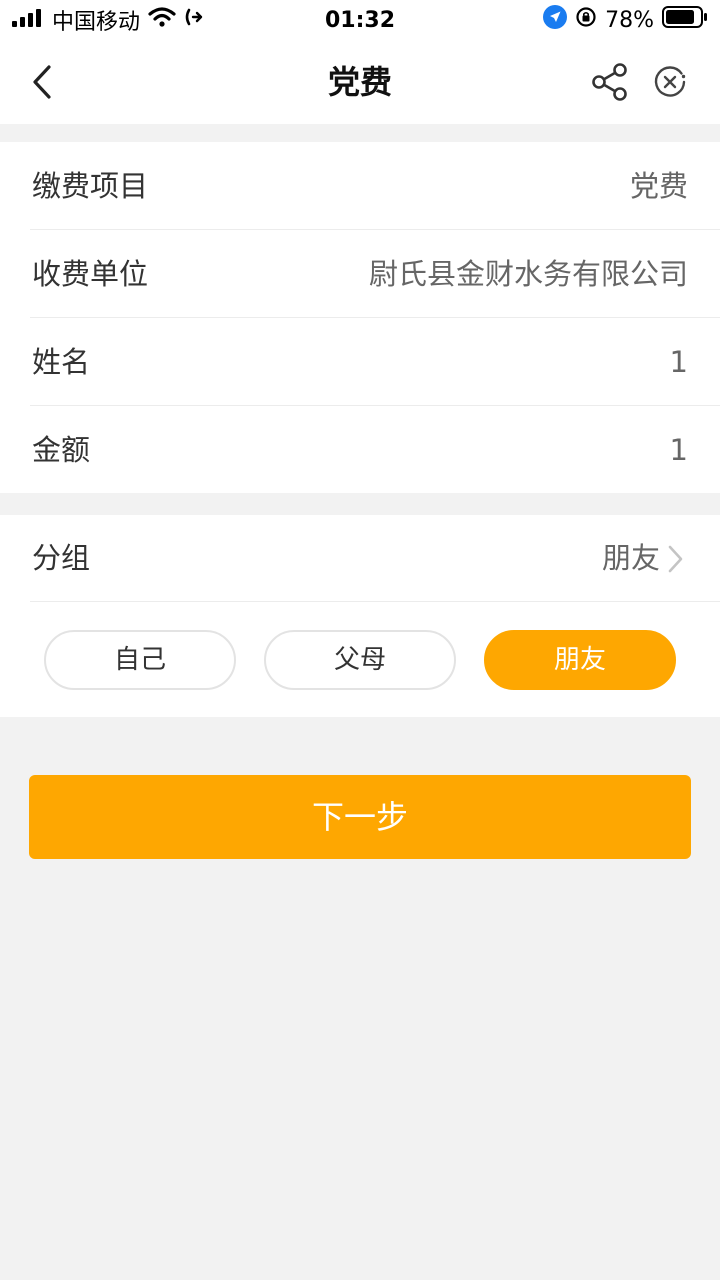 Image resolution: width=720 pixels, height=1280 pixels. What do you see at coordinates (375, 450) in the screenshot?
I see `amount-row: 金额 1` at bounding box center [375, 450].